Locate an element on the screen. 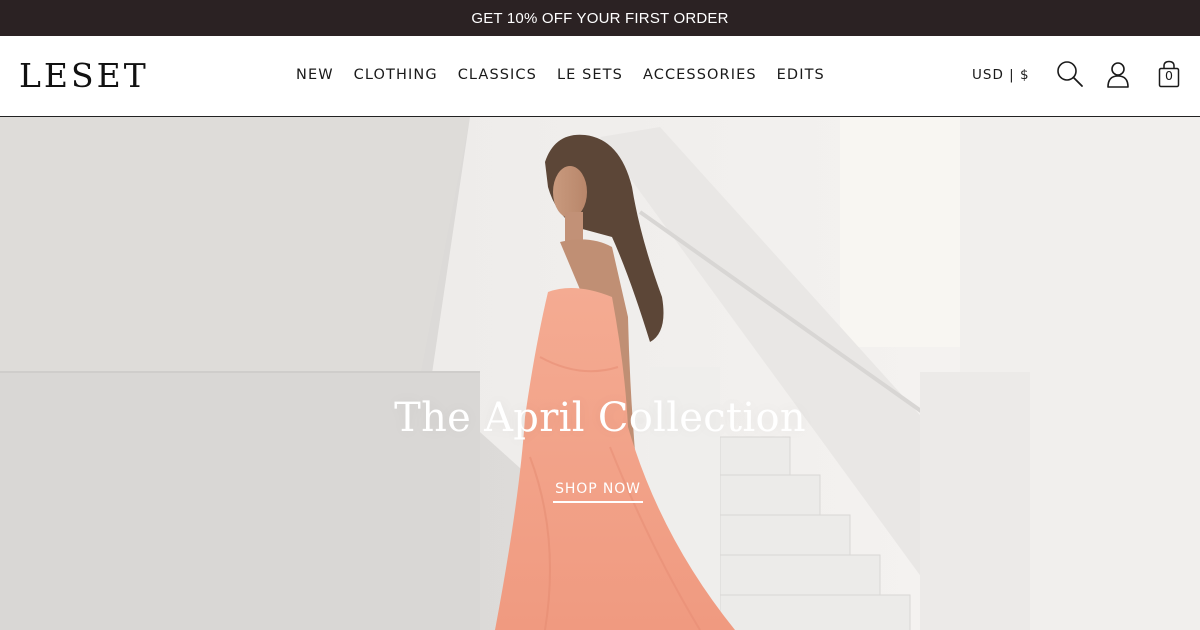 The width and height of the screenshot is (1200, 630). search-icon is located at coordinates (1070, 74).